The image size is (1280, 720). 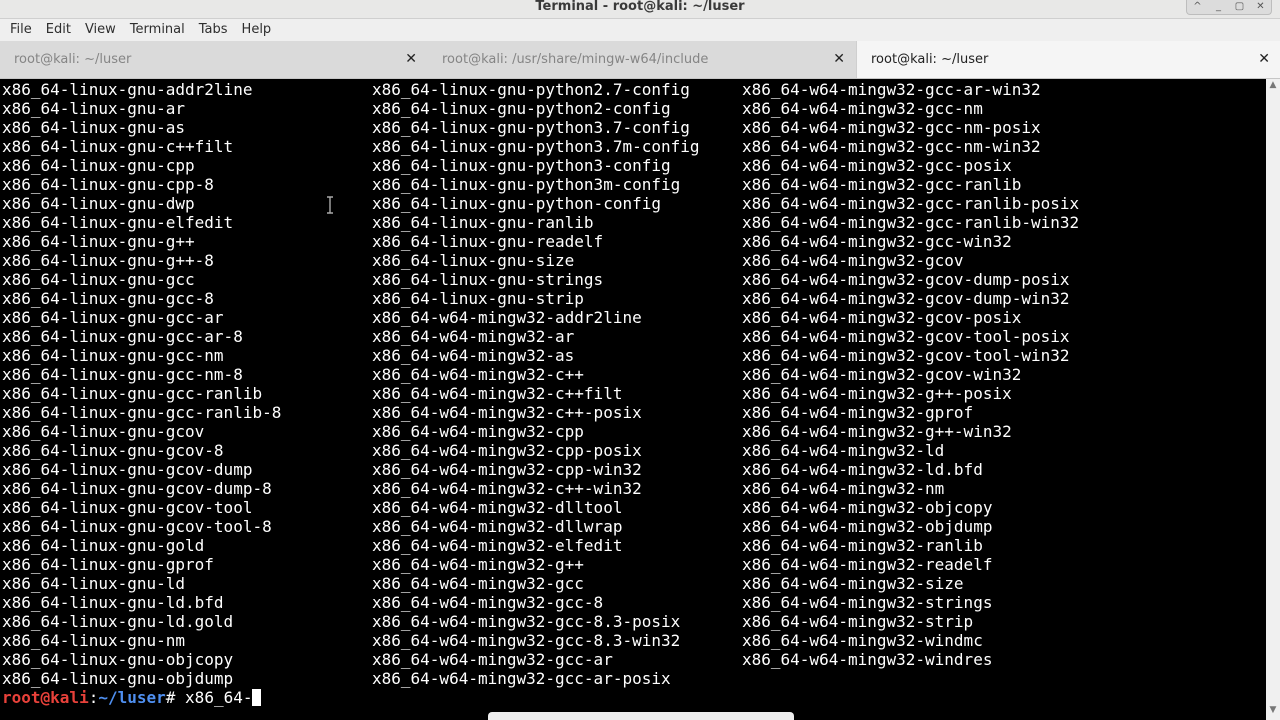 I want to click on output-line: x86_64-w64-mingw32-gcc, so click(x=478, y=583).